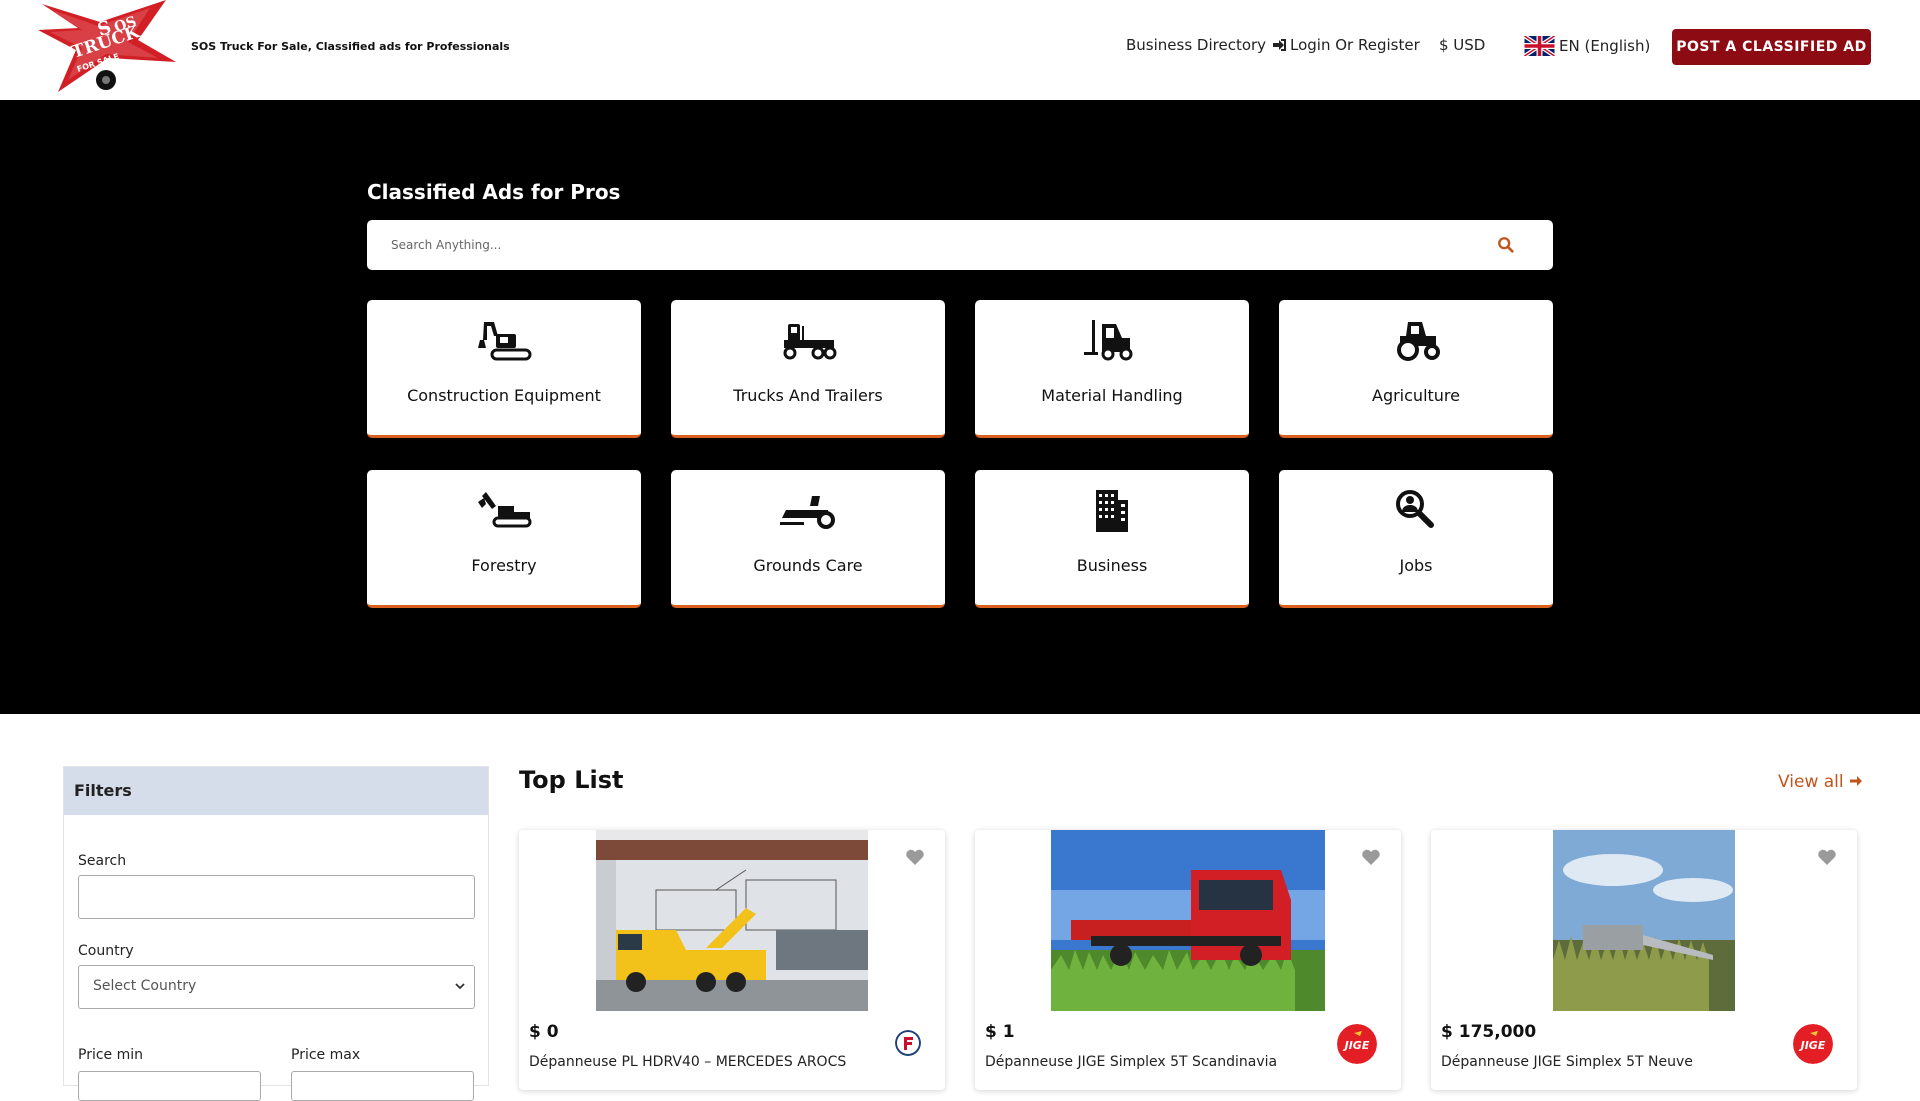  Describe the element at coordinates (571, 780) in the screenshot. I see `top-list-title: Top List` at that location.